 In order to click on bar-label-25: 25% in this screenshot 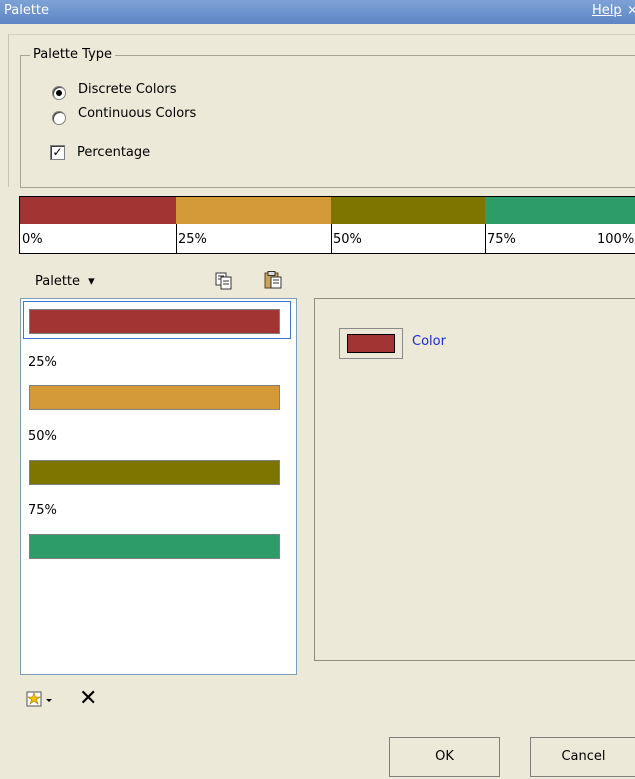, I will do `click(192, 239)`.